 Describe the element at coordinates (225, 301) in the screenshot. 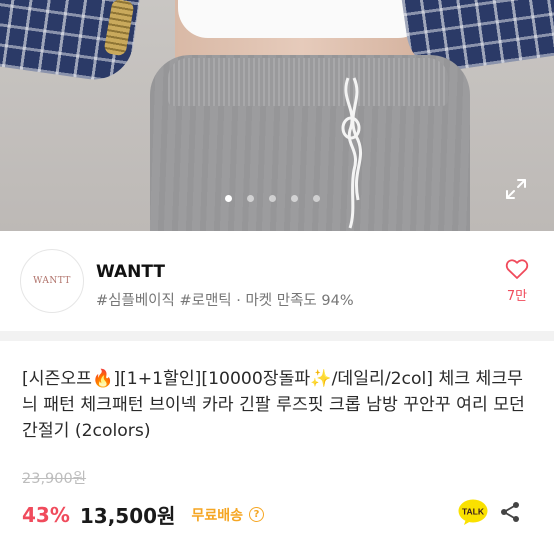

I see `shop-tags: #심플베이직 #로맨틱 · 마켓 만족도 94%` at that location.